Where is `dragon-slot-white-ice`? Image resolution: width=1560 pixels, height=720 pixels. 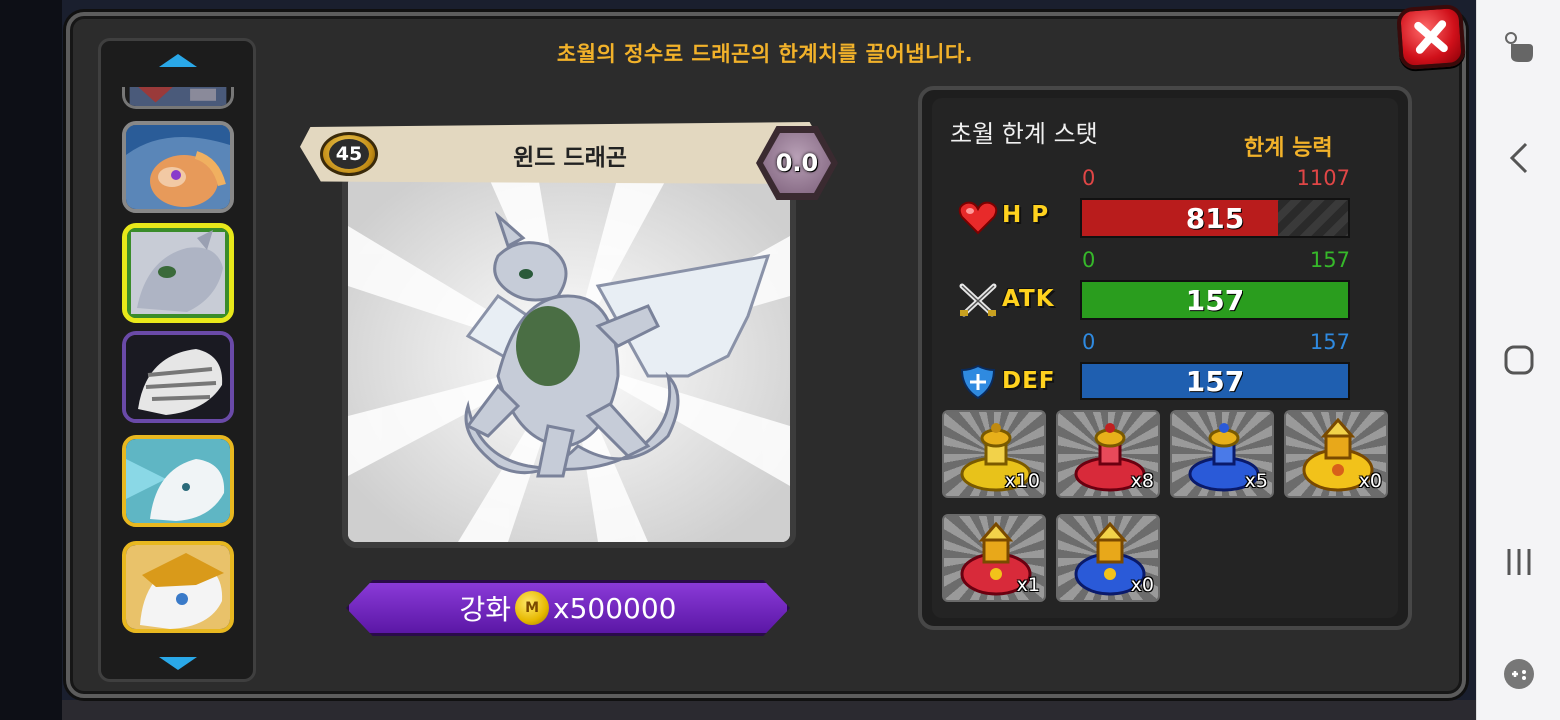
dragon-slot-white-ice is located at coordinates (178, 481).